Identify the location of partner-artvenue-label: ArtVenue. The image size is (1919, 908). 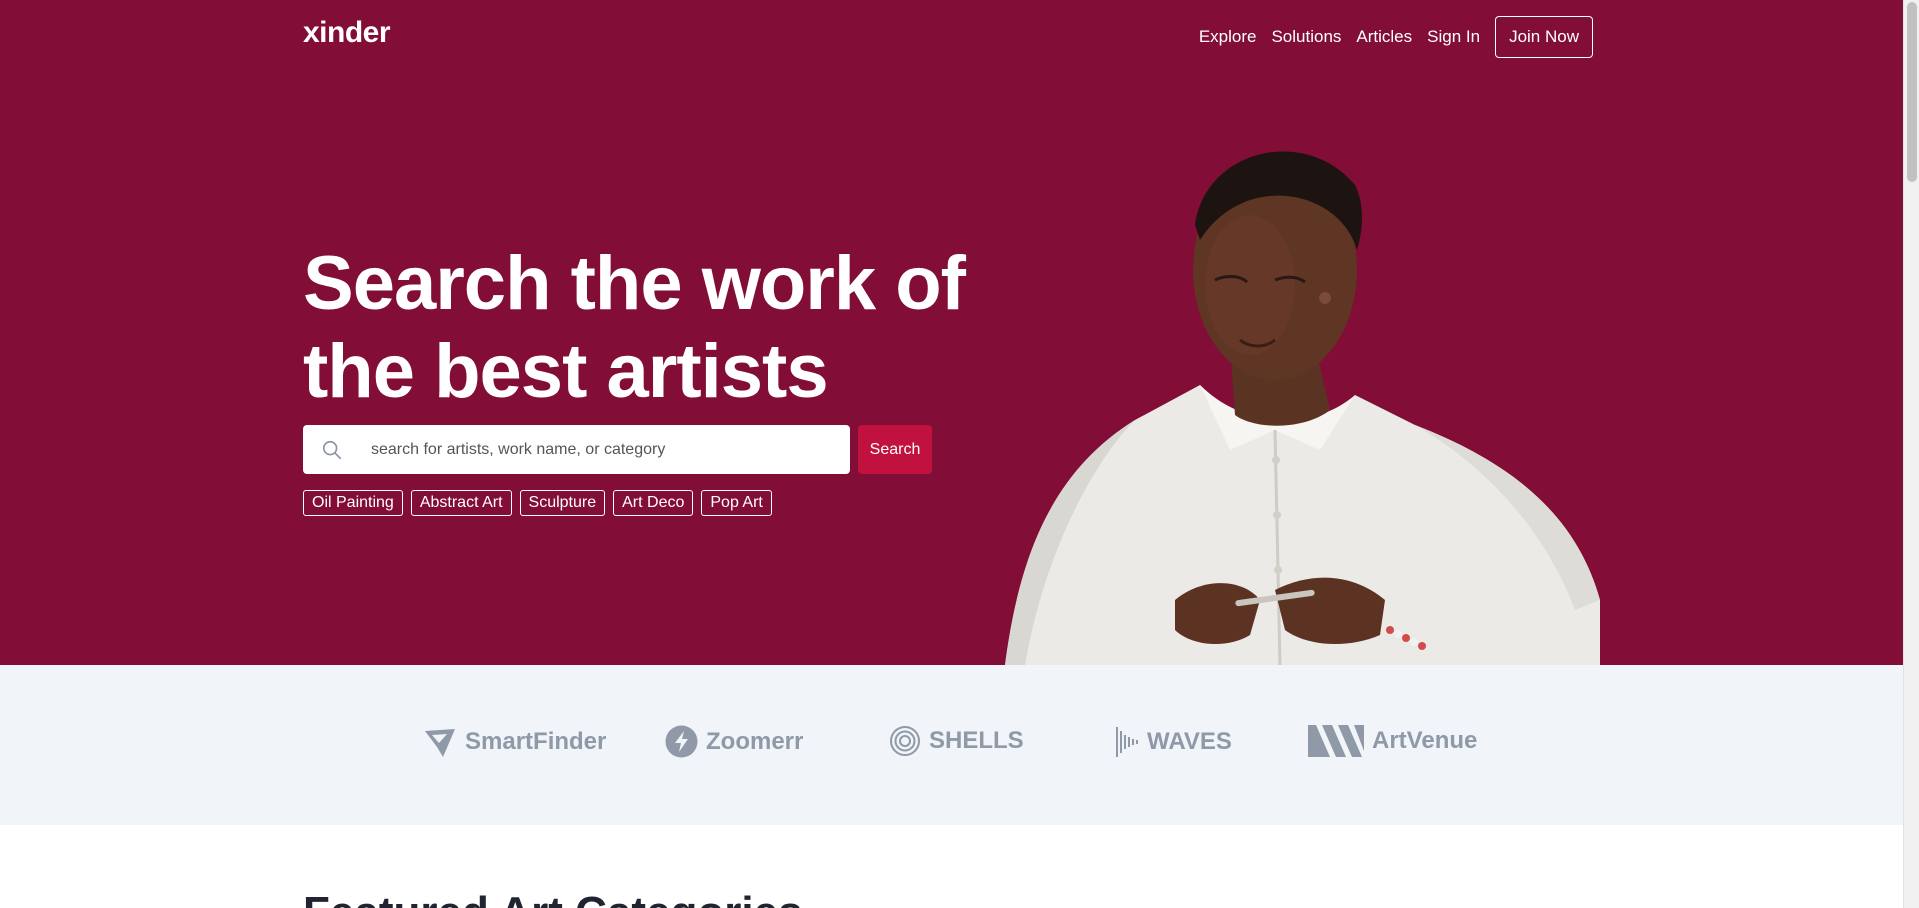
(1425, 740).